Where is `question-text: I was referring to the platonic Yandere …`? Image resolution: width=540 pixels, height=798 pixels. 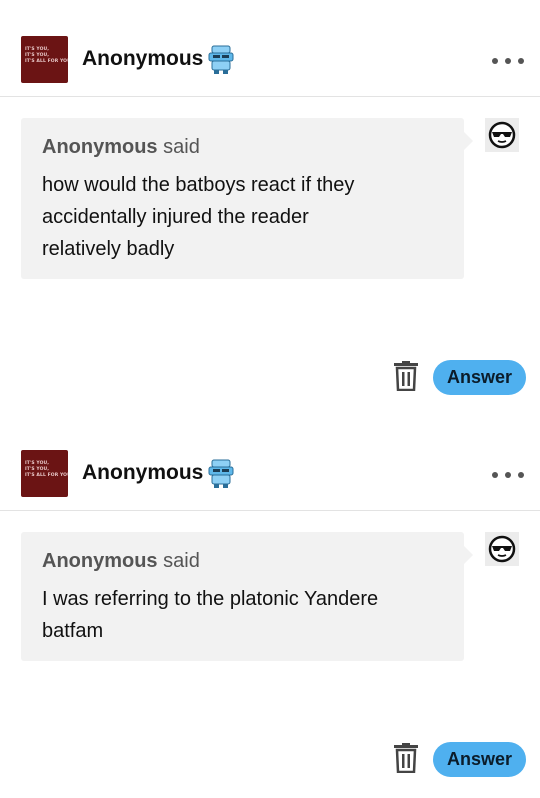 question-text: I was referring to the platonic Yandere … is located at coordinates (242, 615).